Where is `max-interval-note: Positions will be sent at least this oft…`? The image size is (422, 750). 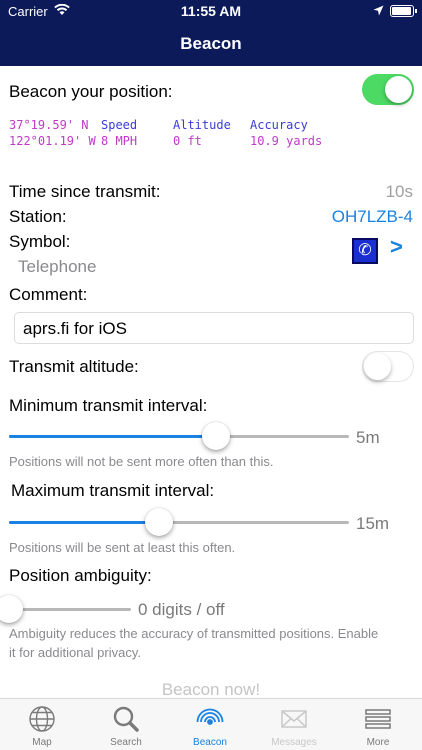
max-interval-note: Positions will be sent at least this oft… is located at coordinates (122, 547).